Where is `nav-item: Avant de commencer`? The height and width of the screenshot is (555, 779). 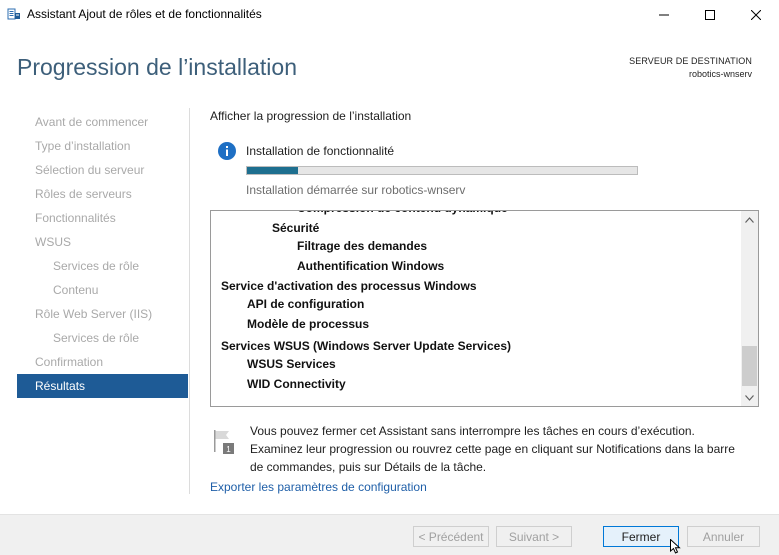
nav-item: Avant de commencer is located at coordinates (92, 122).